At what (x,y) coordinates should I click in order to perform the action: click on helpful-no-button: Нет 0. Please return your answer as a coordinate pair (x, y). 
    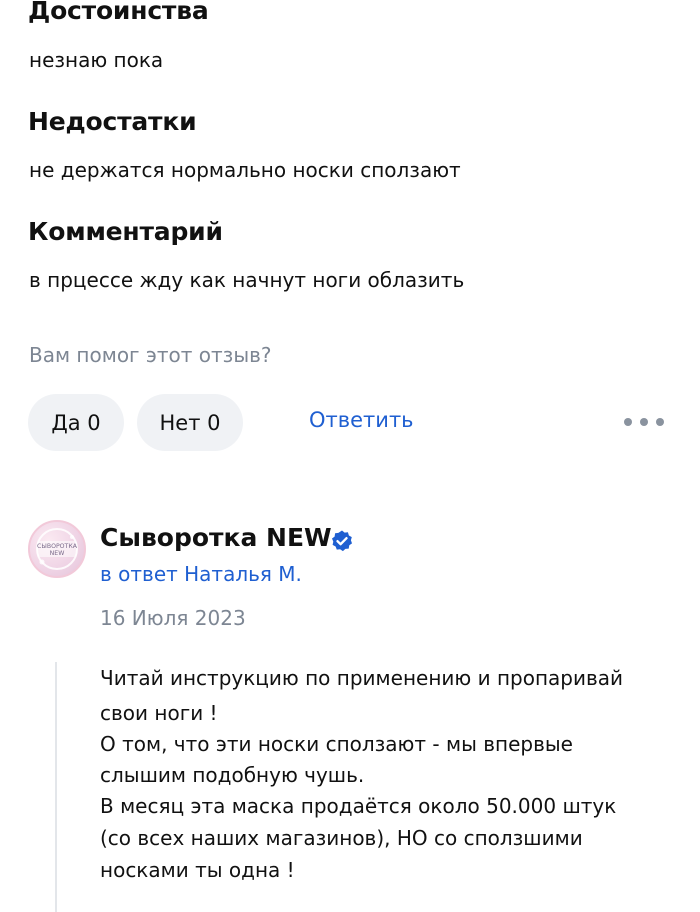
    Looking at the image, I should click on (190, 422).